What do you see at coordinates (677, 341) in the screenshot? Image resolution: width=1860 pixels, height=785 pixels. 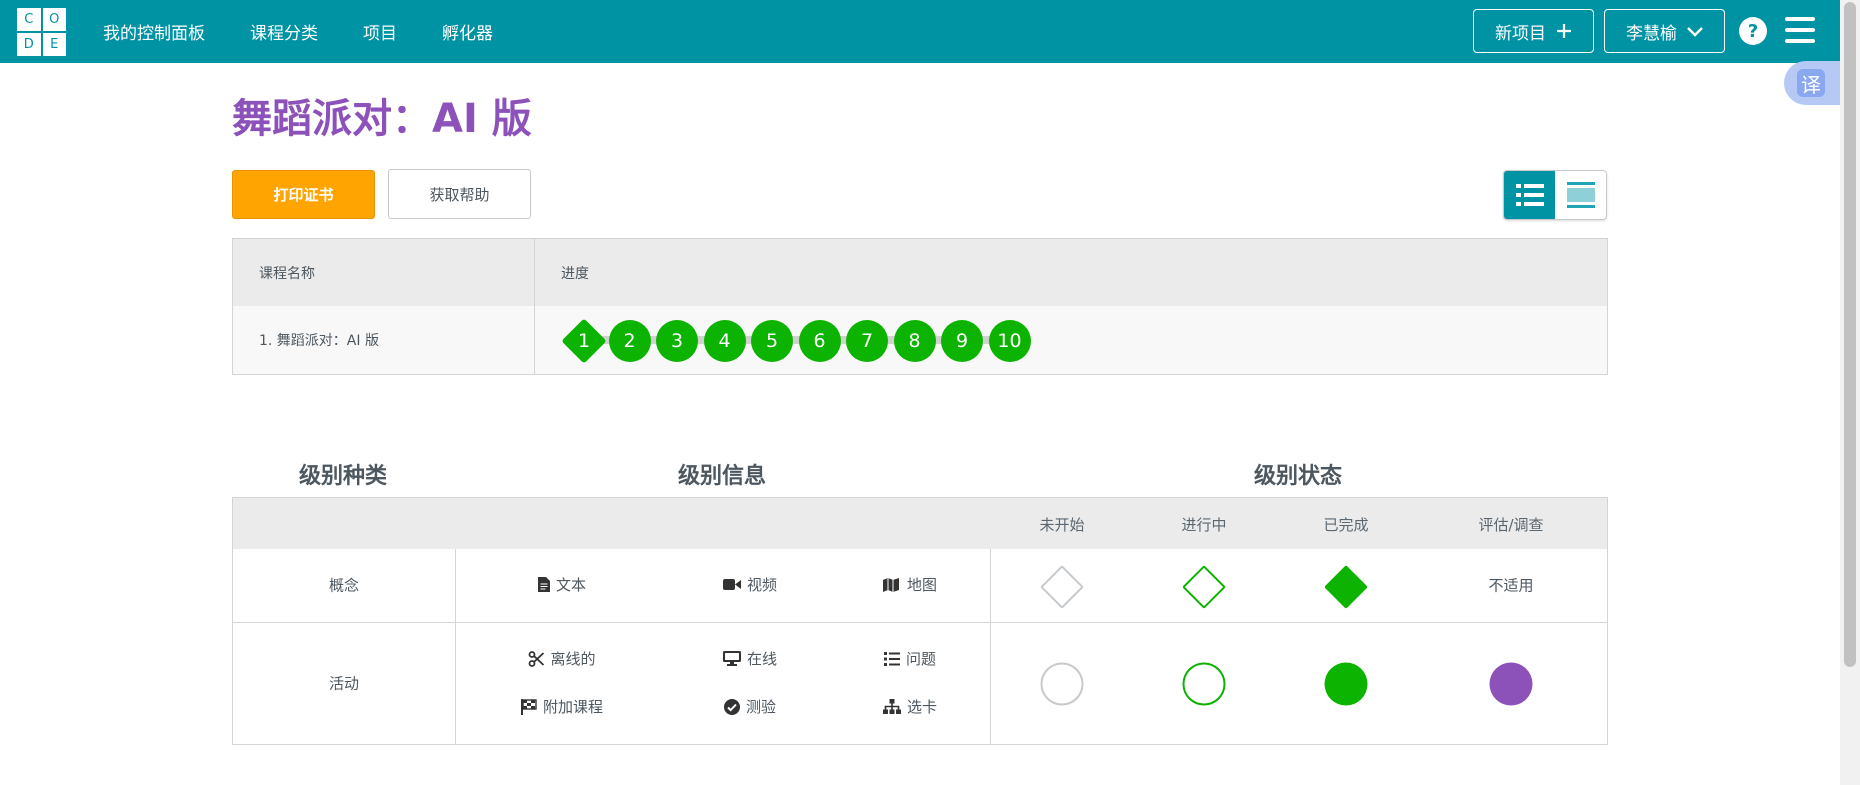 I see `level-bubble-3: 3` at bounding box center [677, 341].